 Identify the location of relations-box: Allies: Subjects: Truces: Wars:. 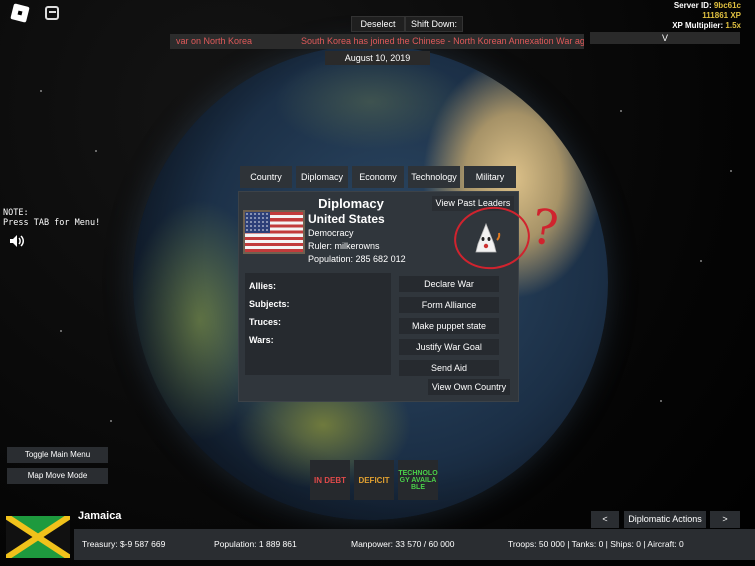
(318, 324).